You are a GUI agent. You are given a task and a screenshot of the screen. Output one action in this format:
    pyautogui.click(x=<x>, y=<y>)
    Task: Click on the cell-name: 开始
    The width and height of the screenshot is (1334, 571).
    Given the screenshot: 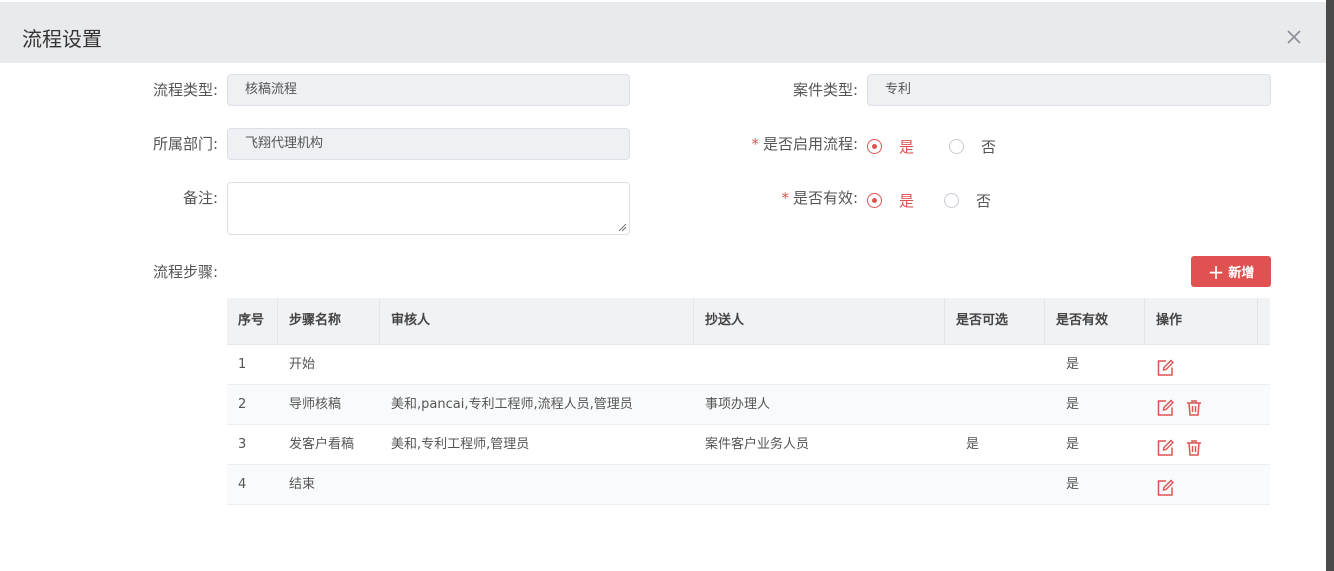 What is the action you would take?
    pyautogui.click(x=302, y=364)
    